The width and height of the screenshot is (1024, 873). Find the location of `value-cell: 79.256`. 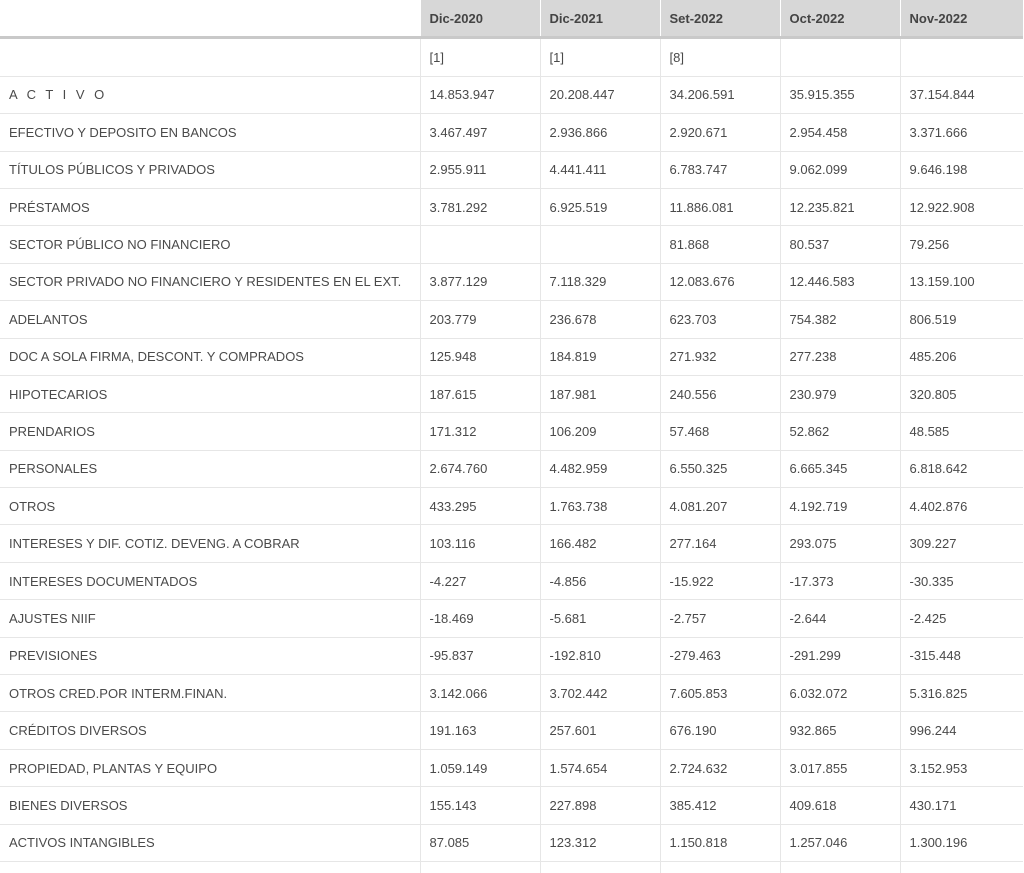

value-cell: 79.256 is located at coordinates (961, 244).